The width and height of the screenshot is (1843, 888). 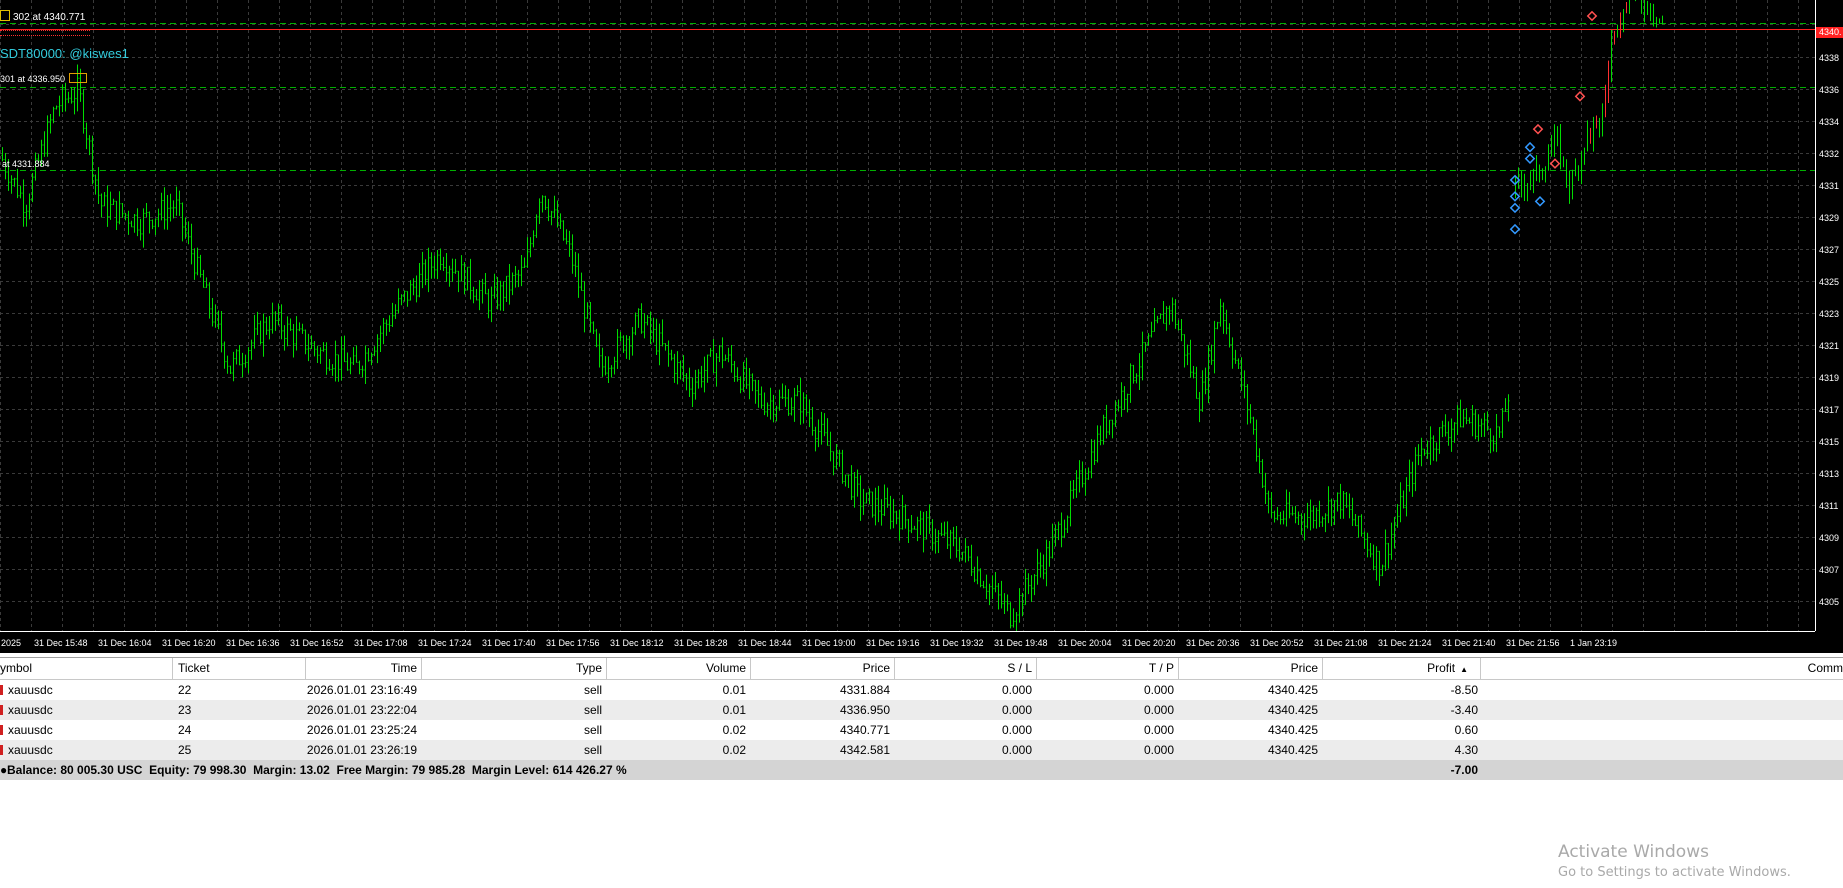 I want to click on cell-price: 4340.771, so click(x=864, y=730).